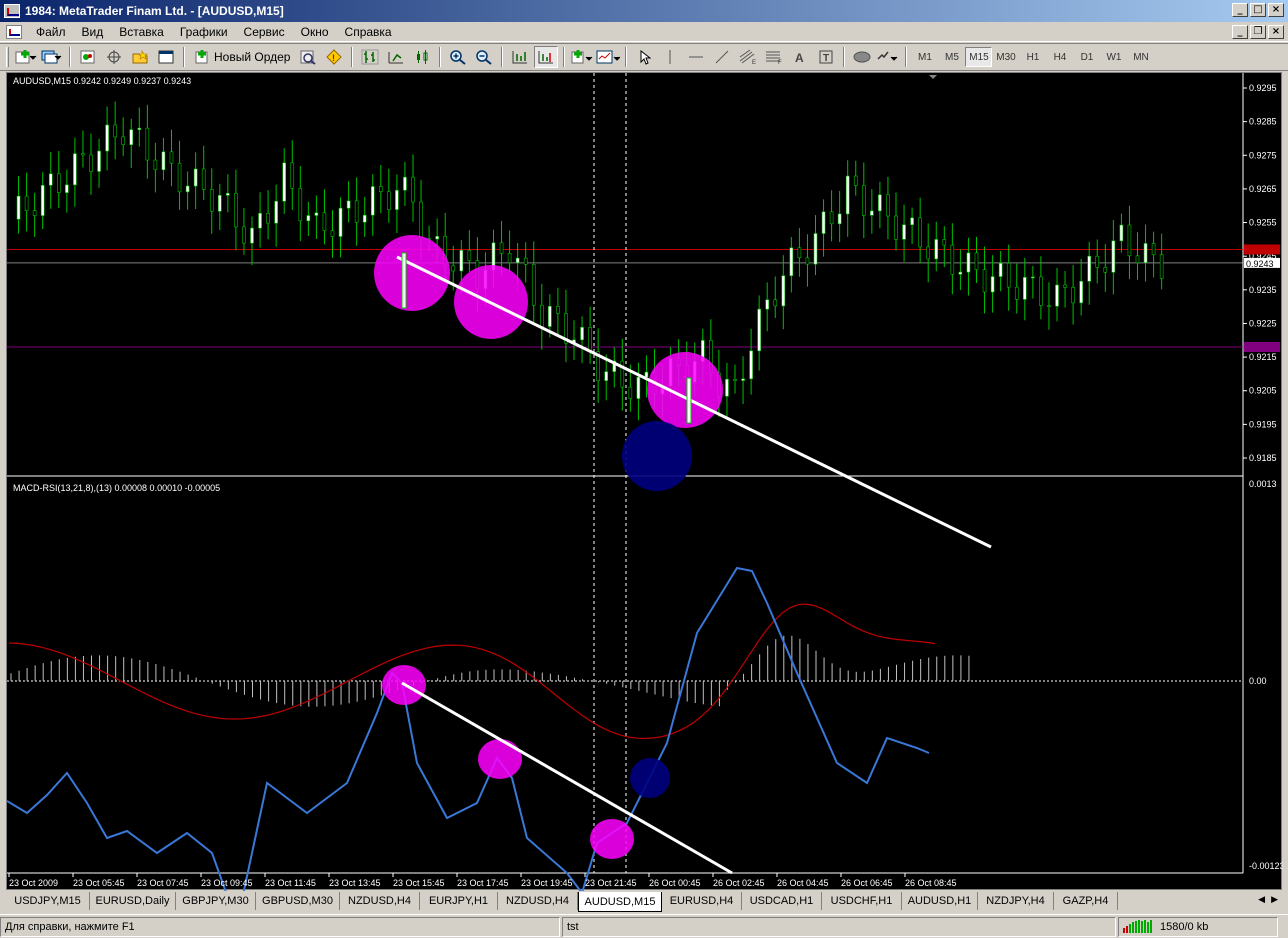  Describe the element at coordinates (620, 902) in the screenshot. I see `tab-audusd-m15: AUDUSD,M15` at that location.